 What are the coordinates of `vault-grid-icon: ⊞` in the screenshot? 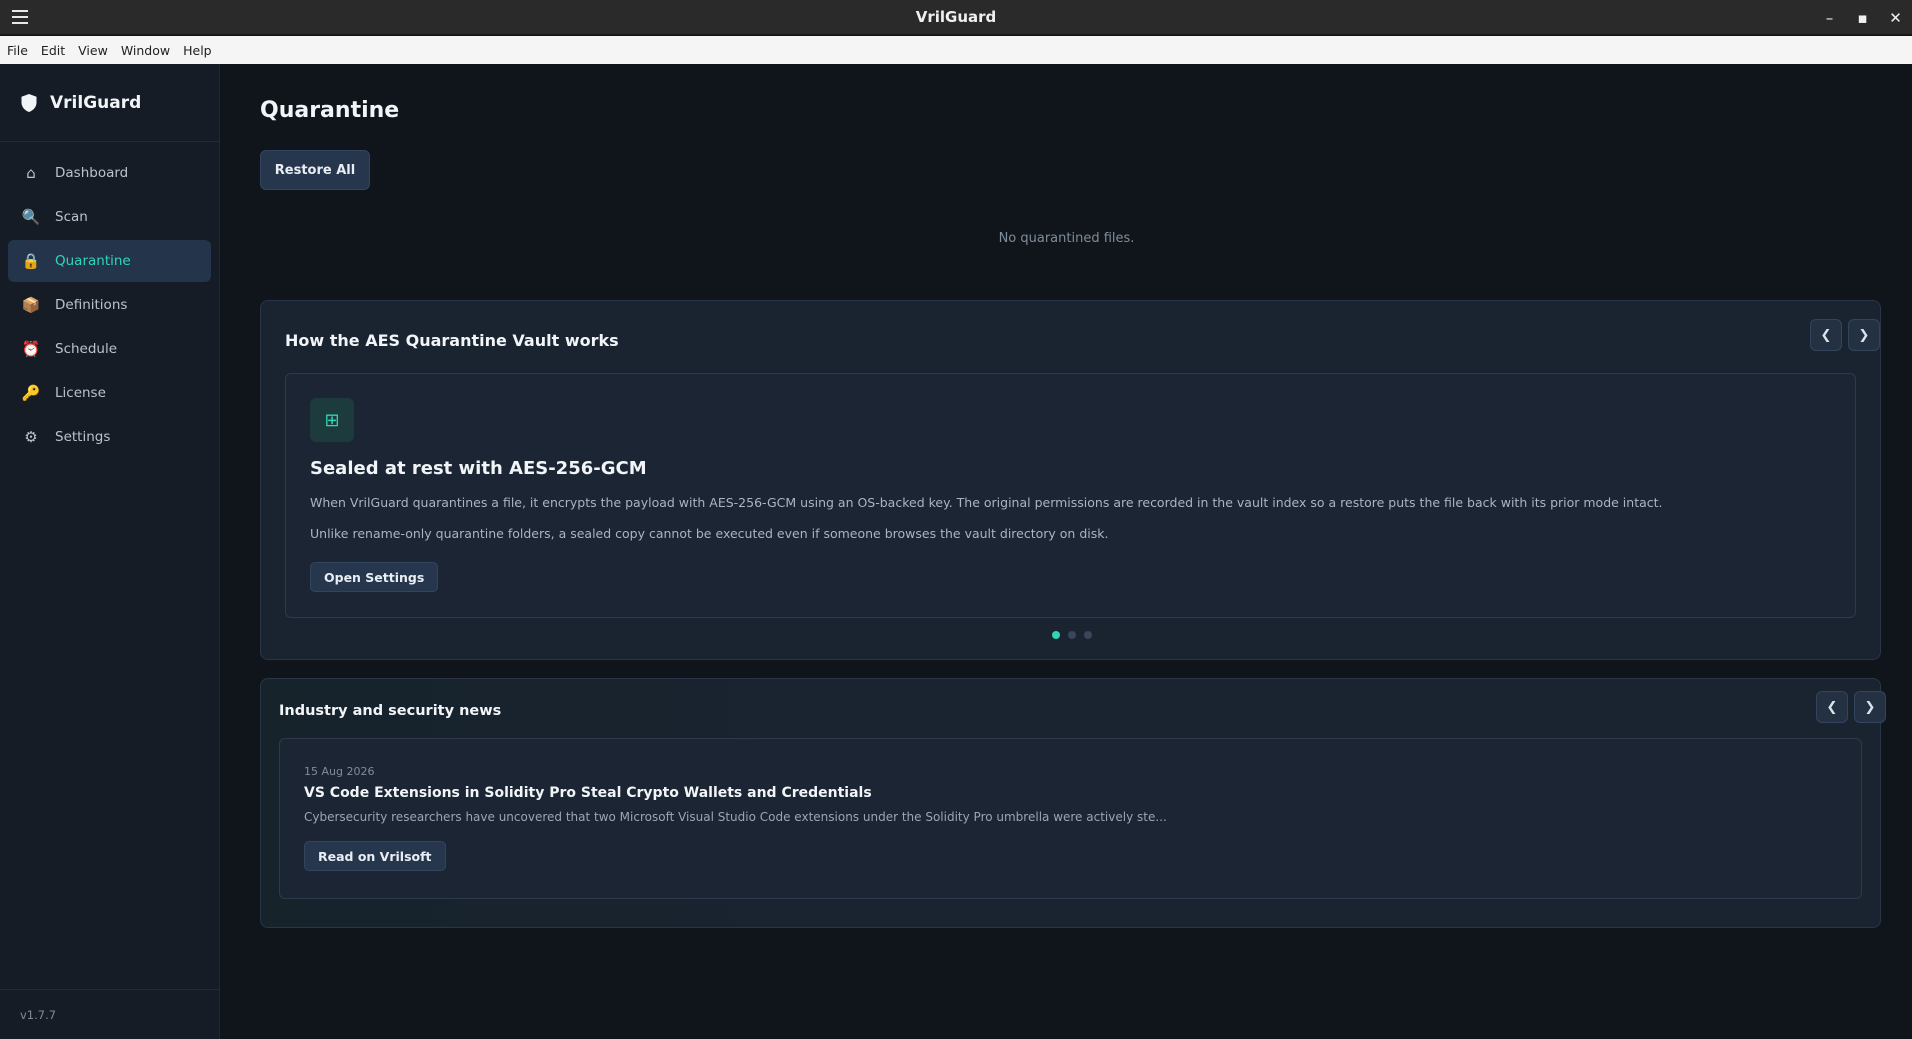 It's located at (332, 420).